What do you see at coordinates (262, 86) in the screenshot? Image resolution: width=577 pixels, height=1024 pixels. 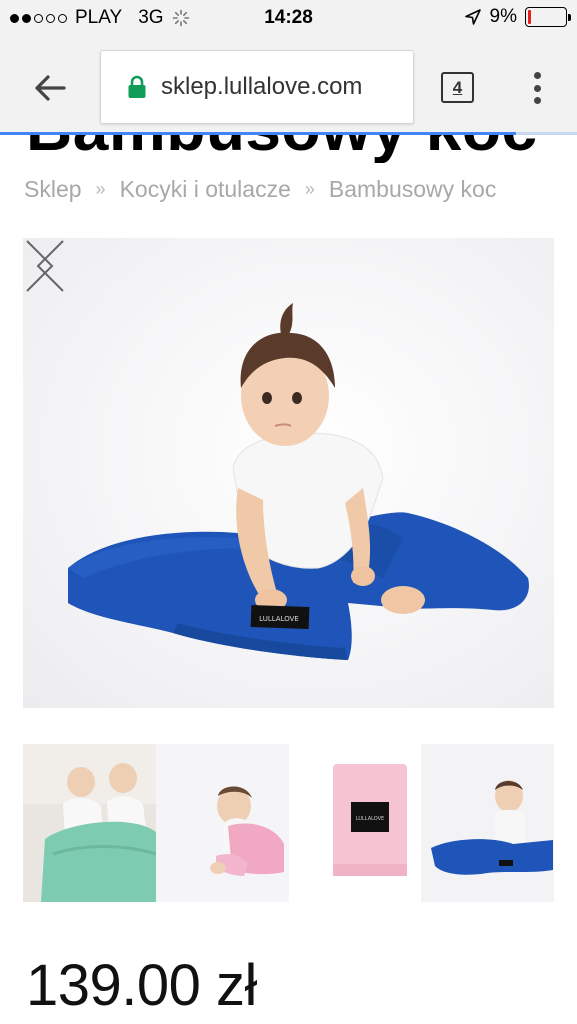 I see `url-text: sklep.lullalove.com` at bounding box center [262, 86].